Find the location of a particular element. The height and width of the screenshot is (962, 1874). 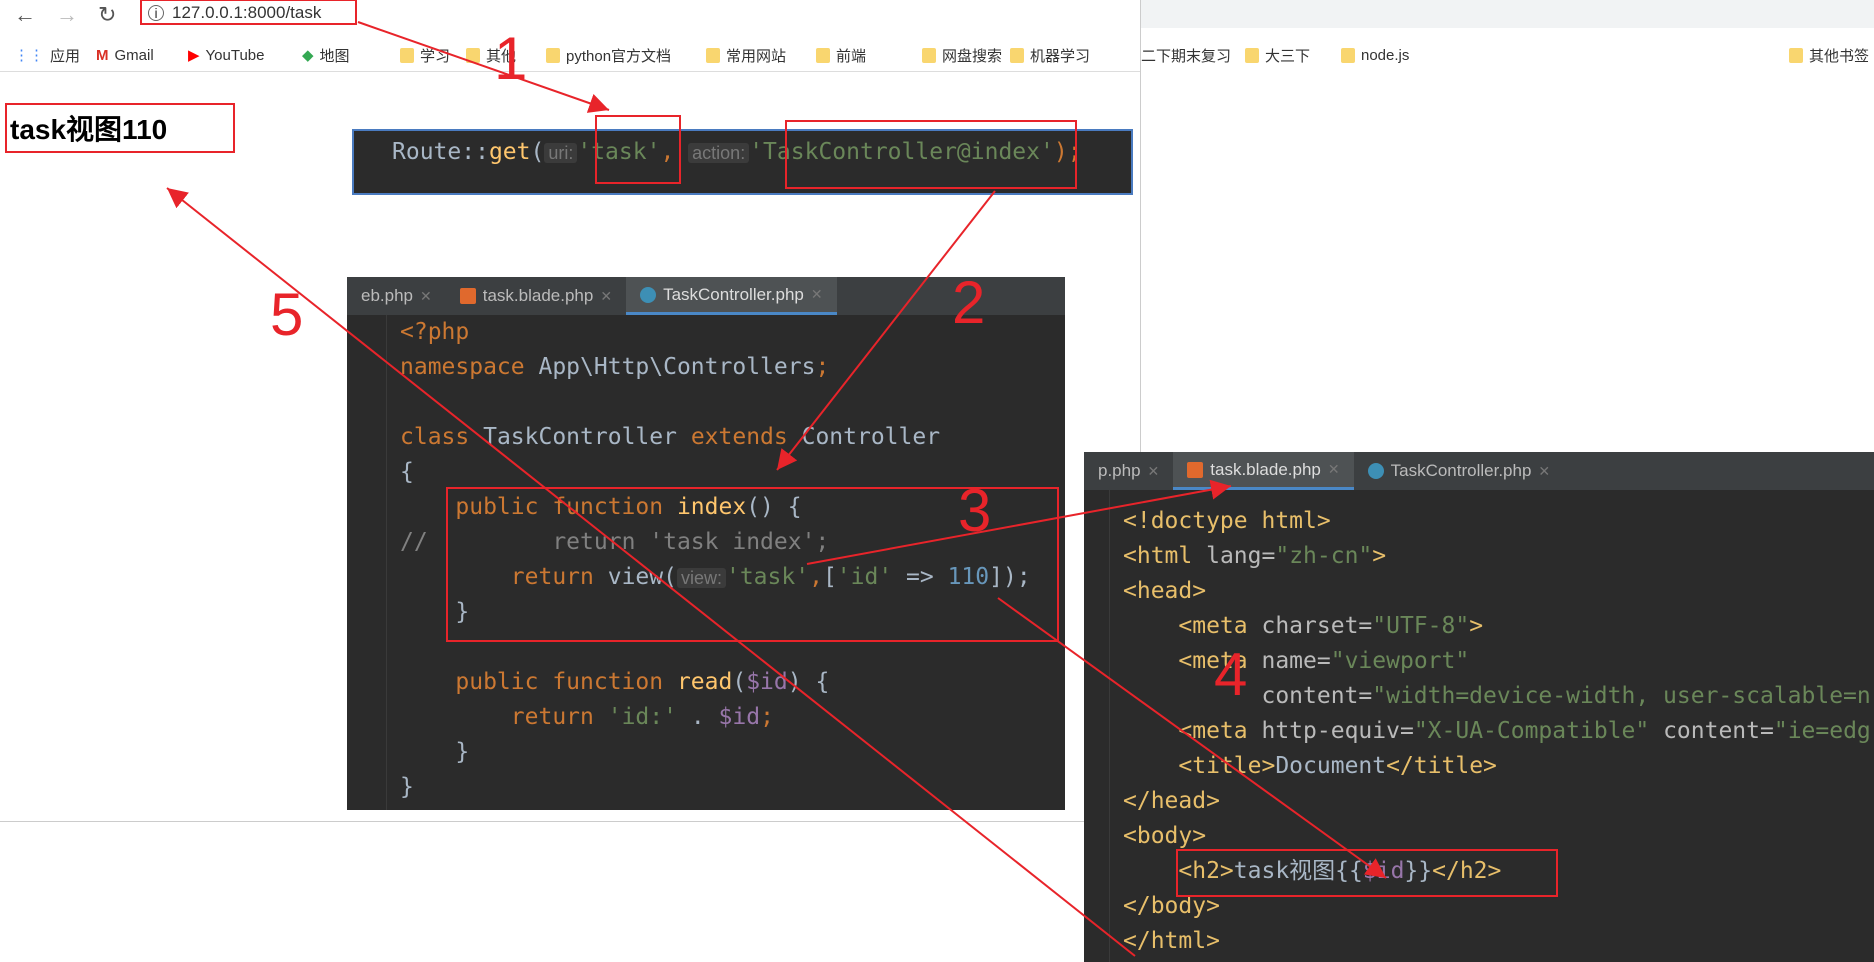

annotation-number: 4 is located at coordinates (1231, 674).